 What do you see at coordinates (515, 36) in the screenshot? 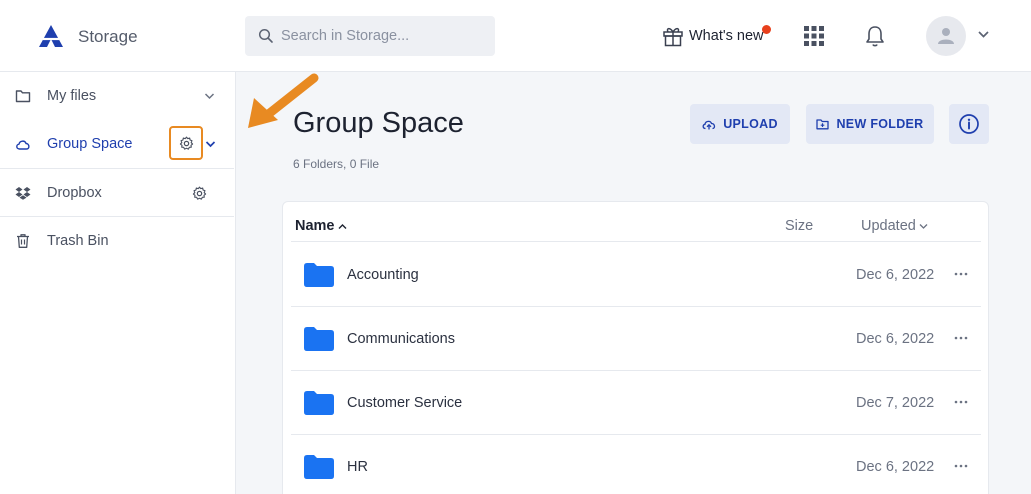
I see `top-bar: Storage What's new` at bounding box center [515, 36].